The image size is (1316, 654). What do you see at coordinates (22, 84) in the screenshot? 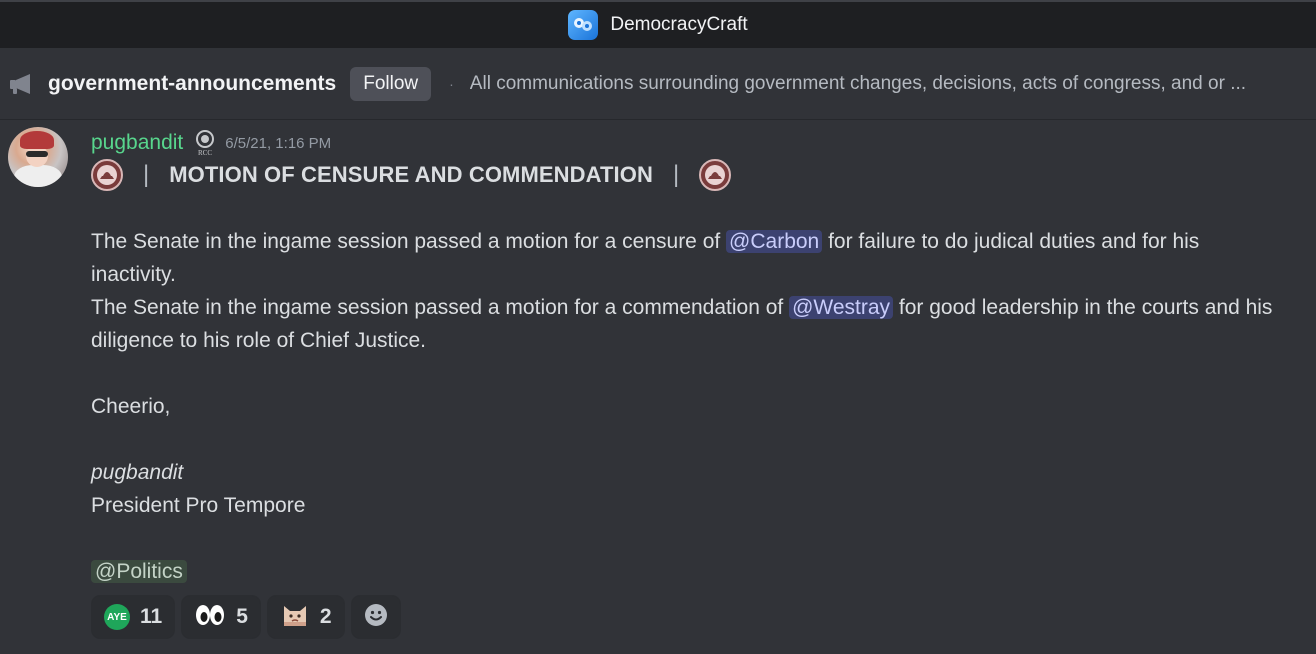
I see `megaphone-icon` at bounding box center [22, 84].